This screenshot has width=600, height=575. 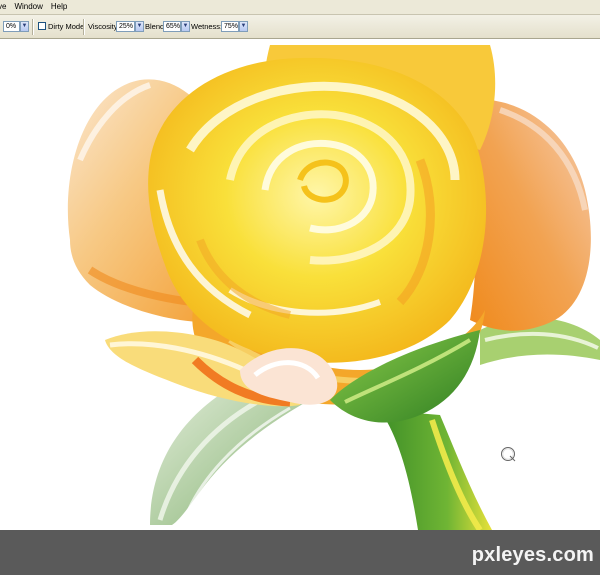 I want to click on watermark: pxleyes.com, so click(x=532, y=555).